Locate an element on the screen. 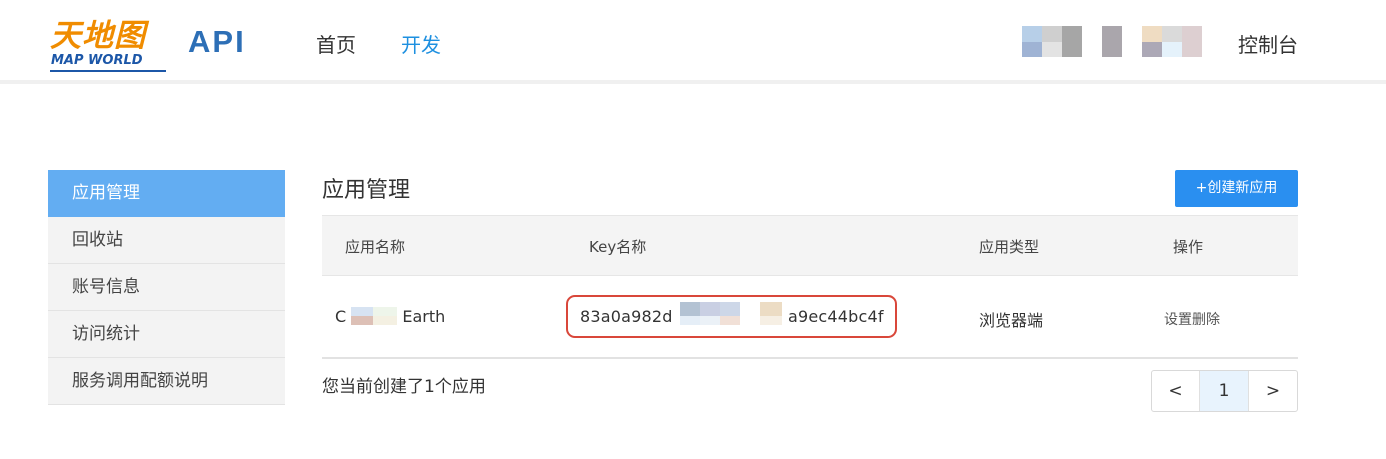 Image resolution: width=1386 pixels, height=459 pixels. app-name-suffix: Earth is located at coordinates (424, 316).